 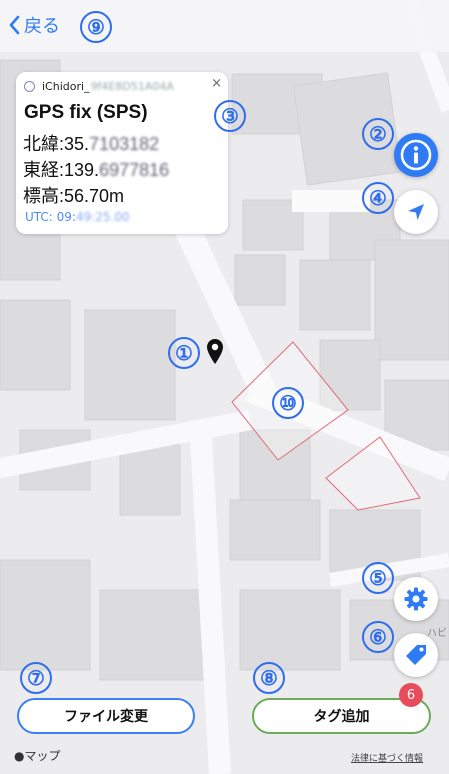 I want to click on annotation-badge-3: ③, so click(x=230, y=116).